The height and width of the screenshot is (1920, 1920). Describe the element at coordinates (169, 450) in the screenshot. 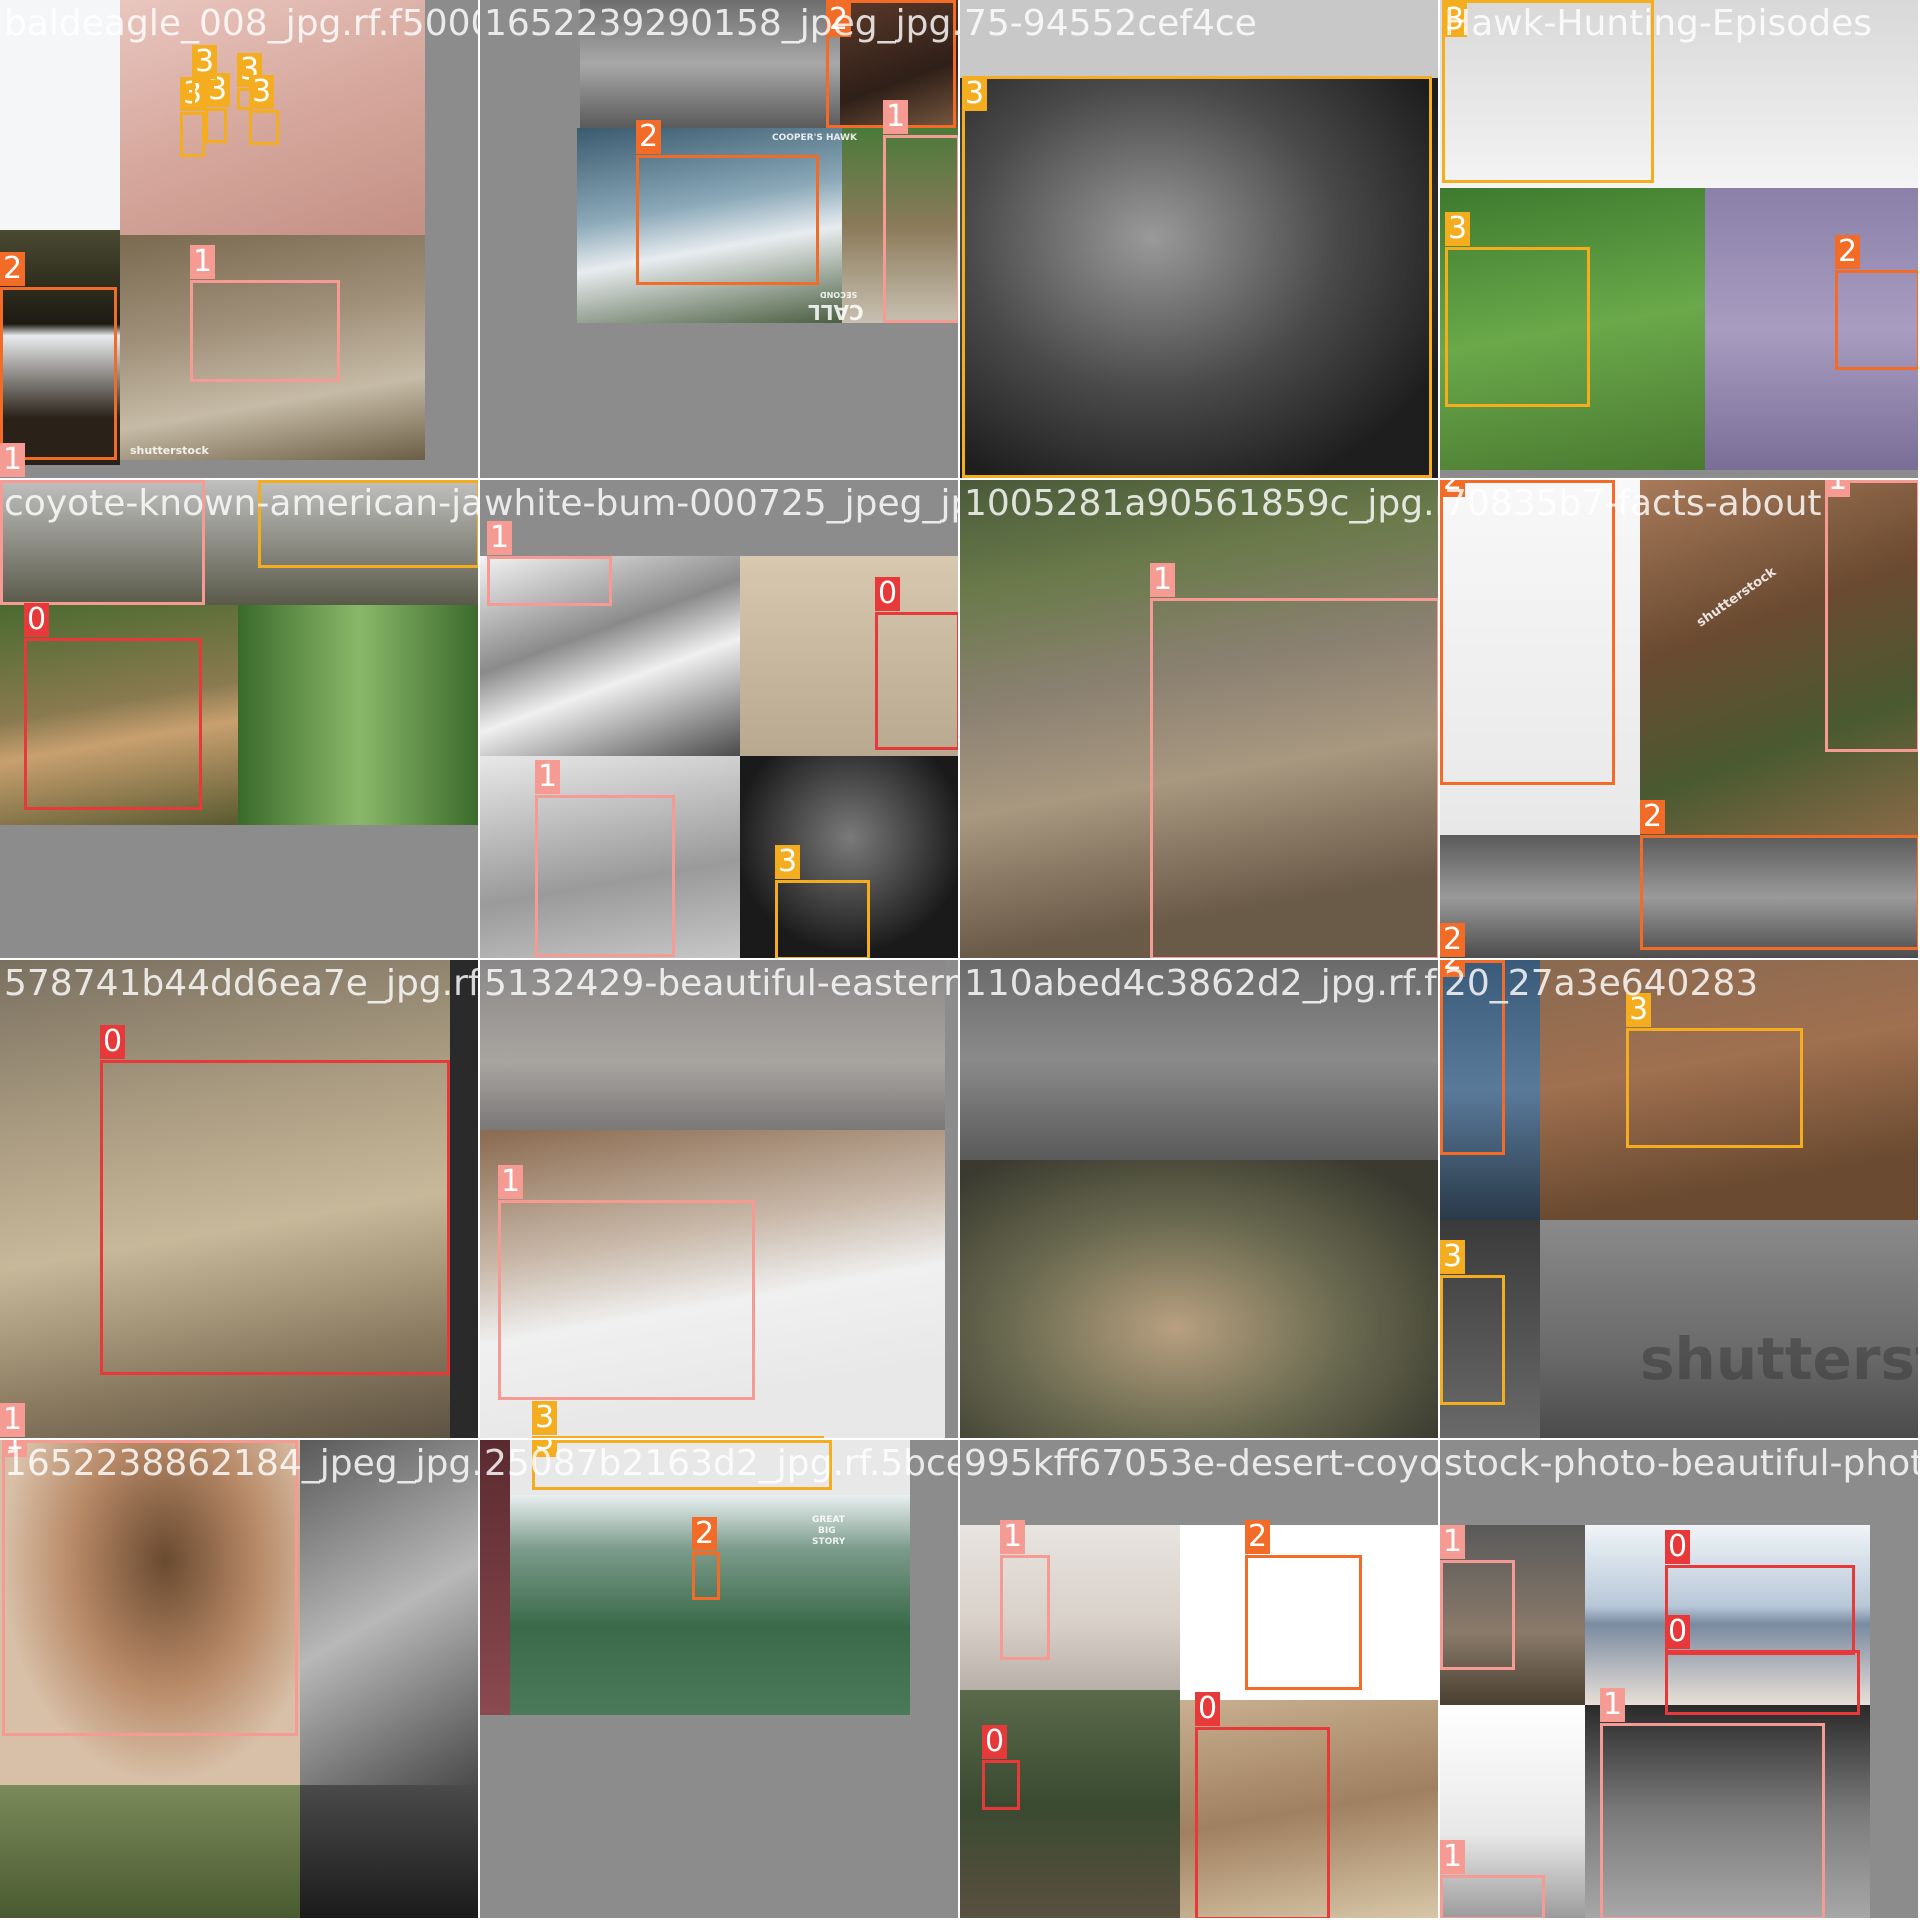

I see `watermark: shutterstock` at that location.